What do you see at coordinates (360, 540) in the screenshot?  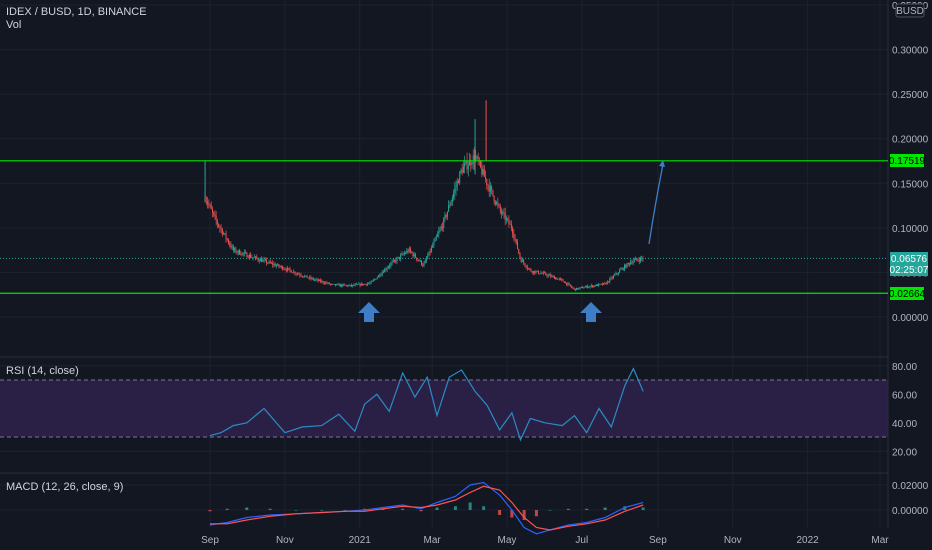 I see `x-tick-label: 2021` at bounding box center [360, 540].